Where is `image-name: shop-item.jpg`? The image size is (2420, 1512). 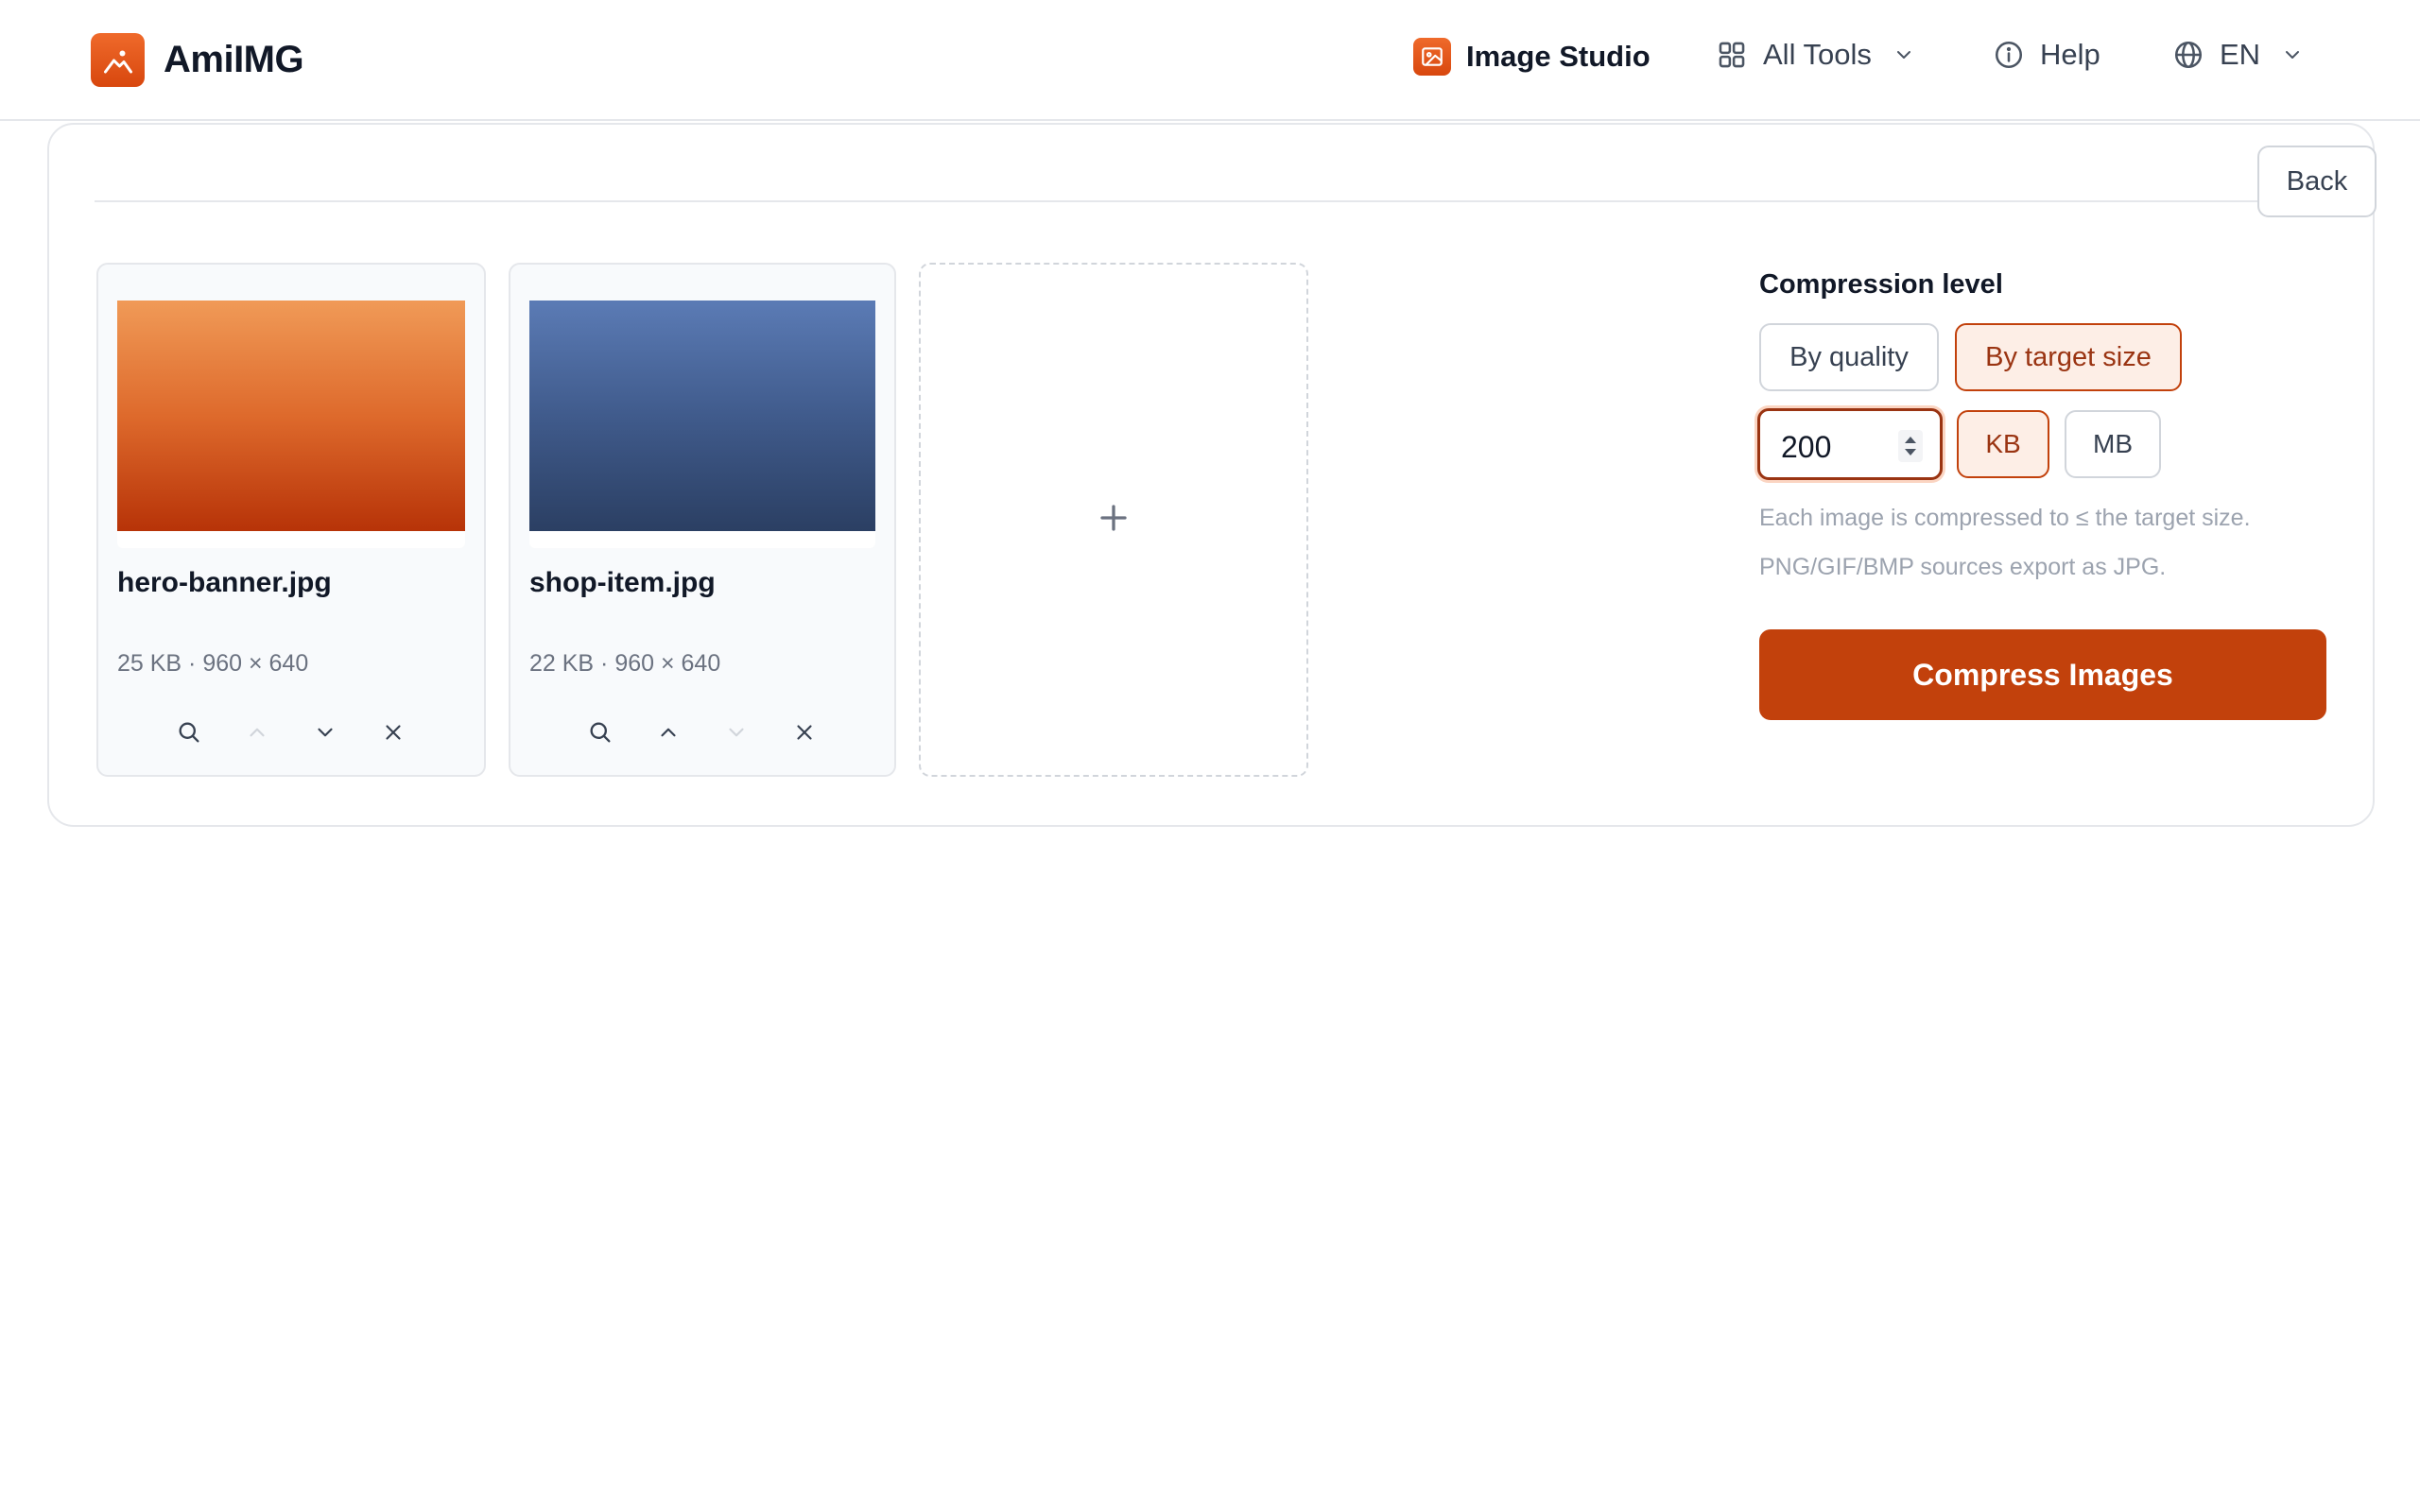 image-name: shop-item.jpg is located at coordinates (622, 582).